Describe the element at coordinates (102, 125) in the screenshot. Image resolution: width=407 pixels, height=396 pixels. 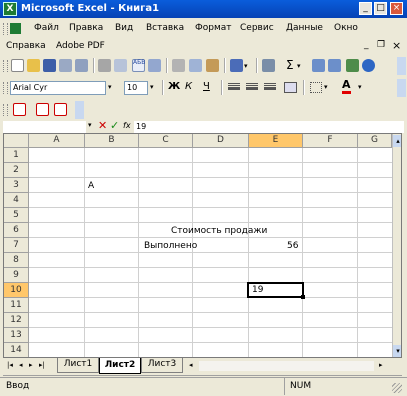
I see `cancel-entry-icon: ✕` at that location.